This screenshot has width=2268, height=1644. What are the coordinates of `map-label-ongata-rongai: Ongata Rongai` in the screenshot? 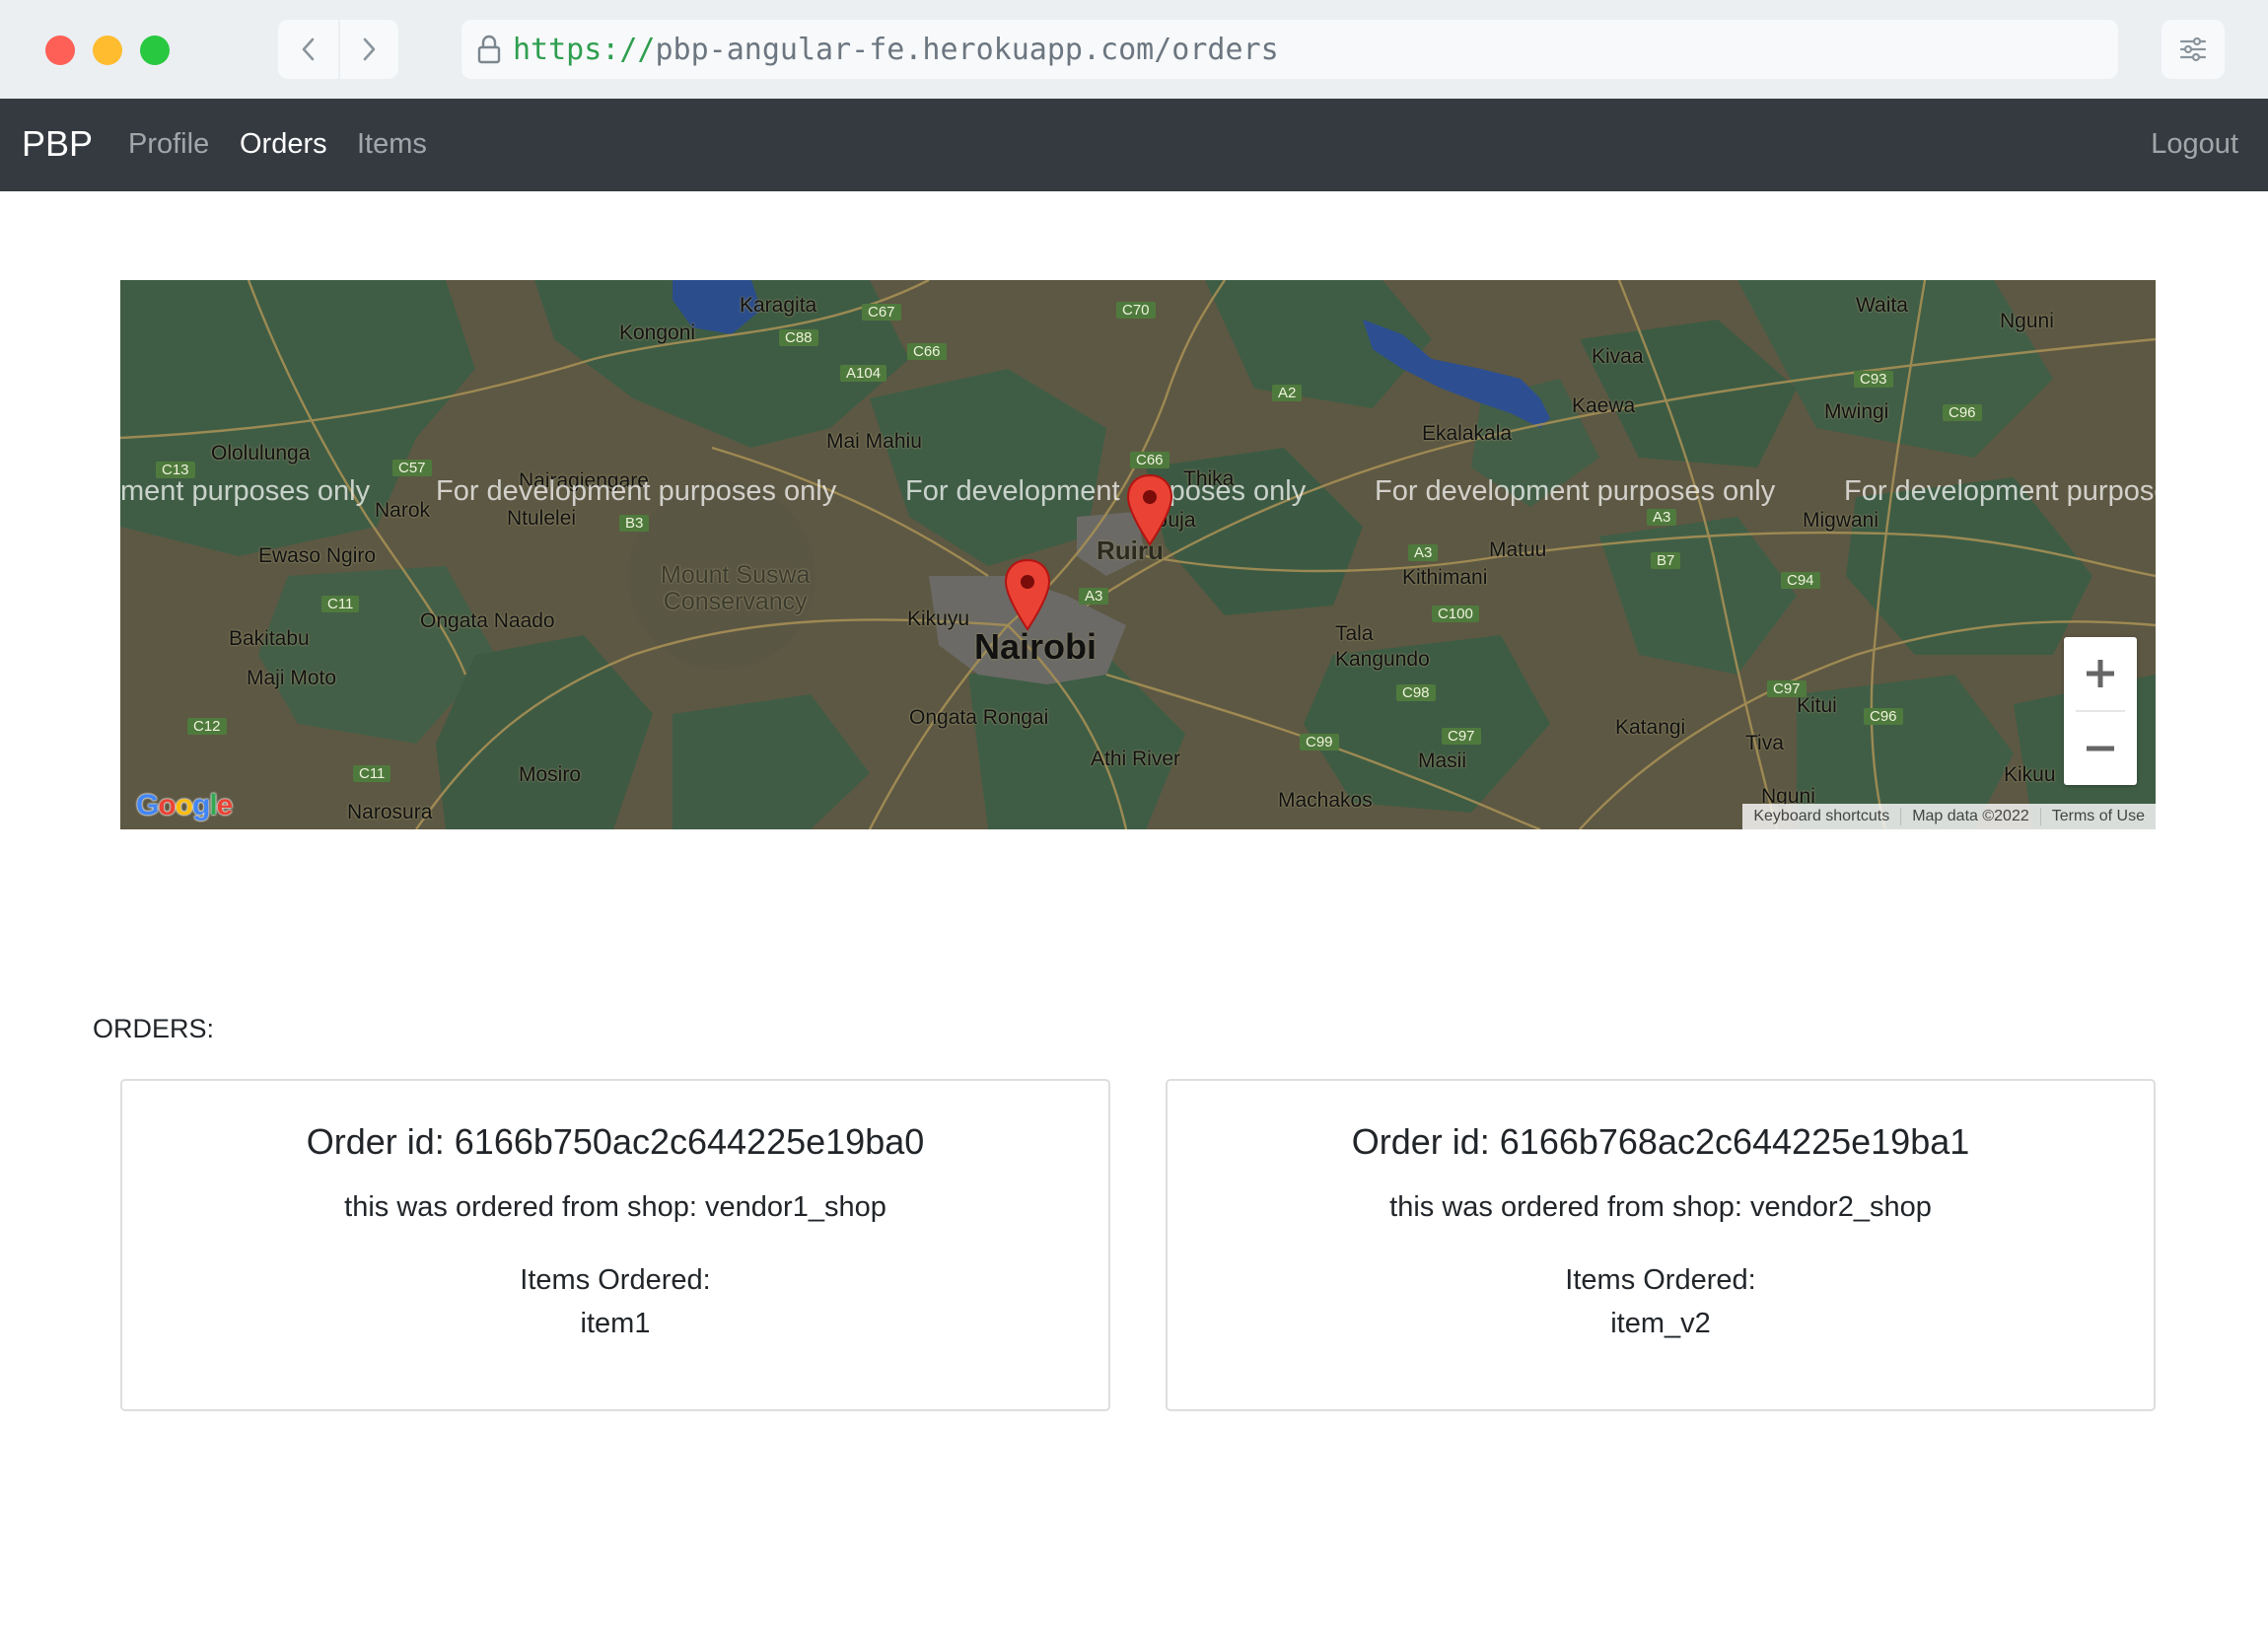 It's located at (979, 717).